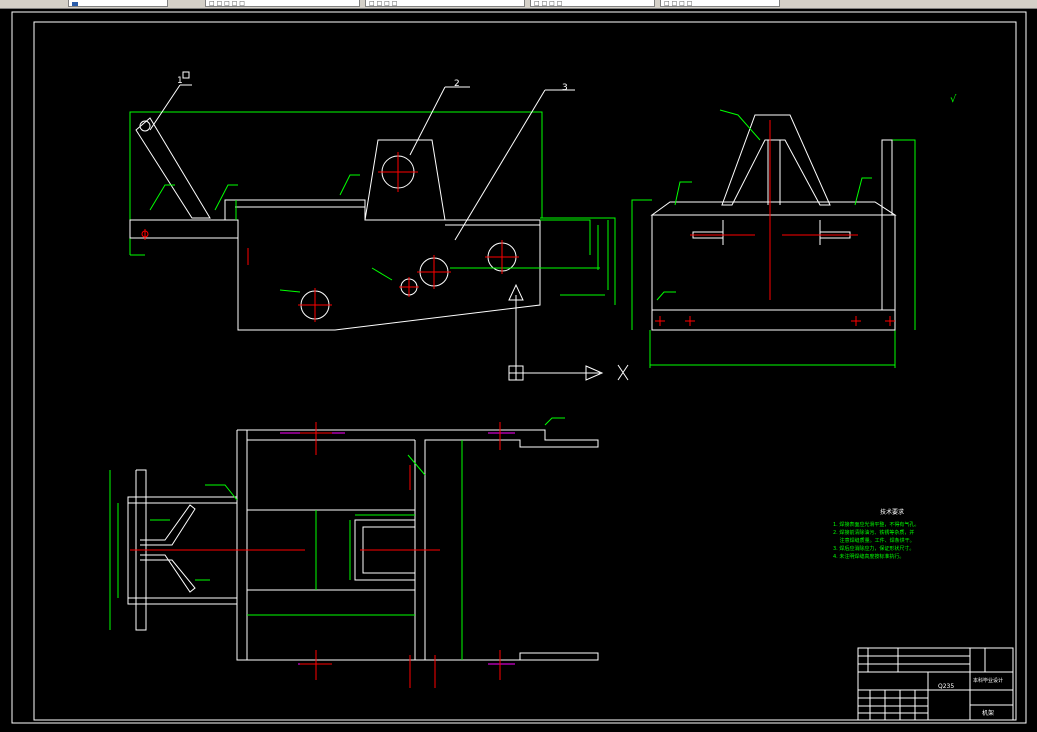 Image resolution: width=1037 pixels, height=732 pixels. What do you see at coordinates (873, 548) in the screenshot?
I see `note-line: 3. 焊后应消除应力，保证形状尺寸。` at bounding box center [873, 548].